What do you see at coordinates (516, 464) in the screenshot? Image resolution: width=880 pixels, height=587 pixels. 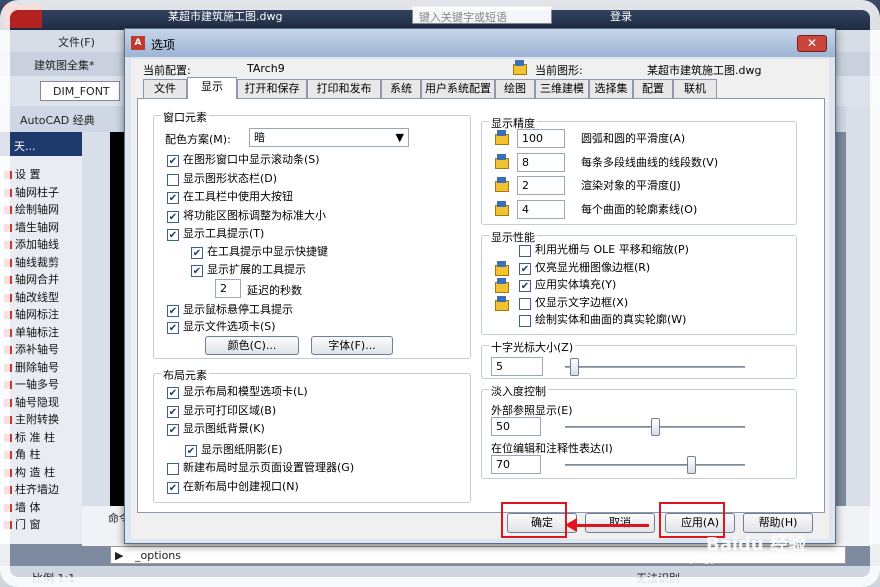 I see `inplace-input: 70` at bounding box center [516, 464].